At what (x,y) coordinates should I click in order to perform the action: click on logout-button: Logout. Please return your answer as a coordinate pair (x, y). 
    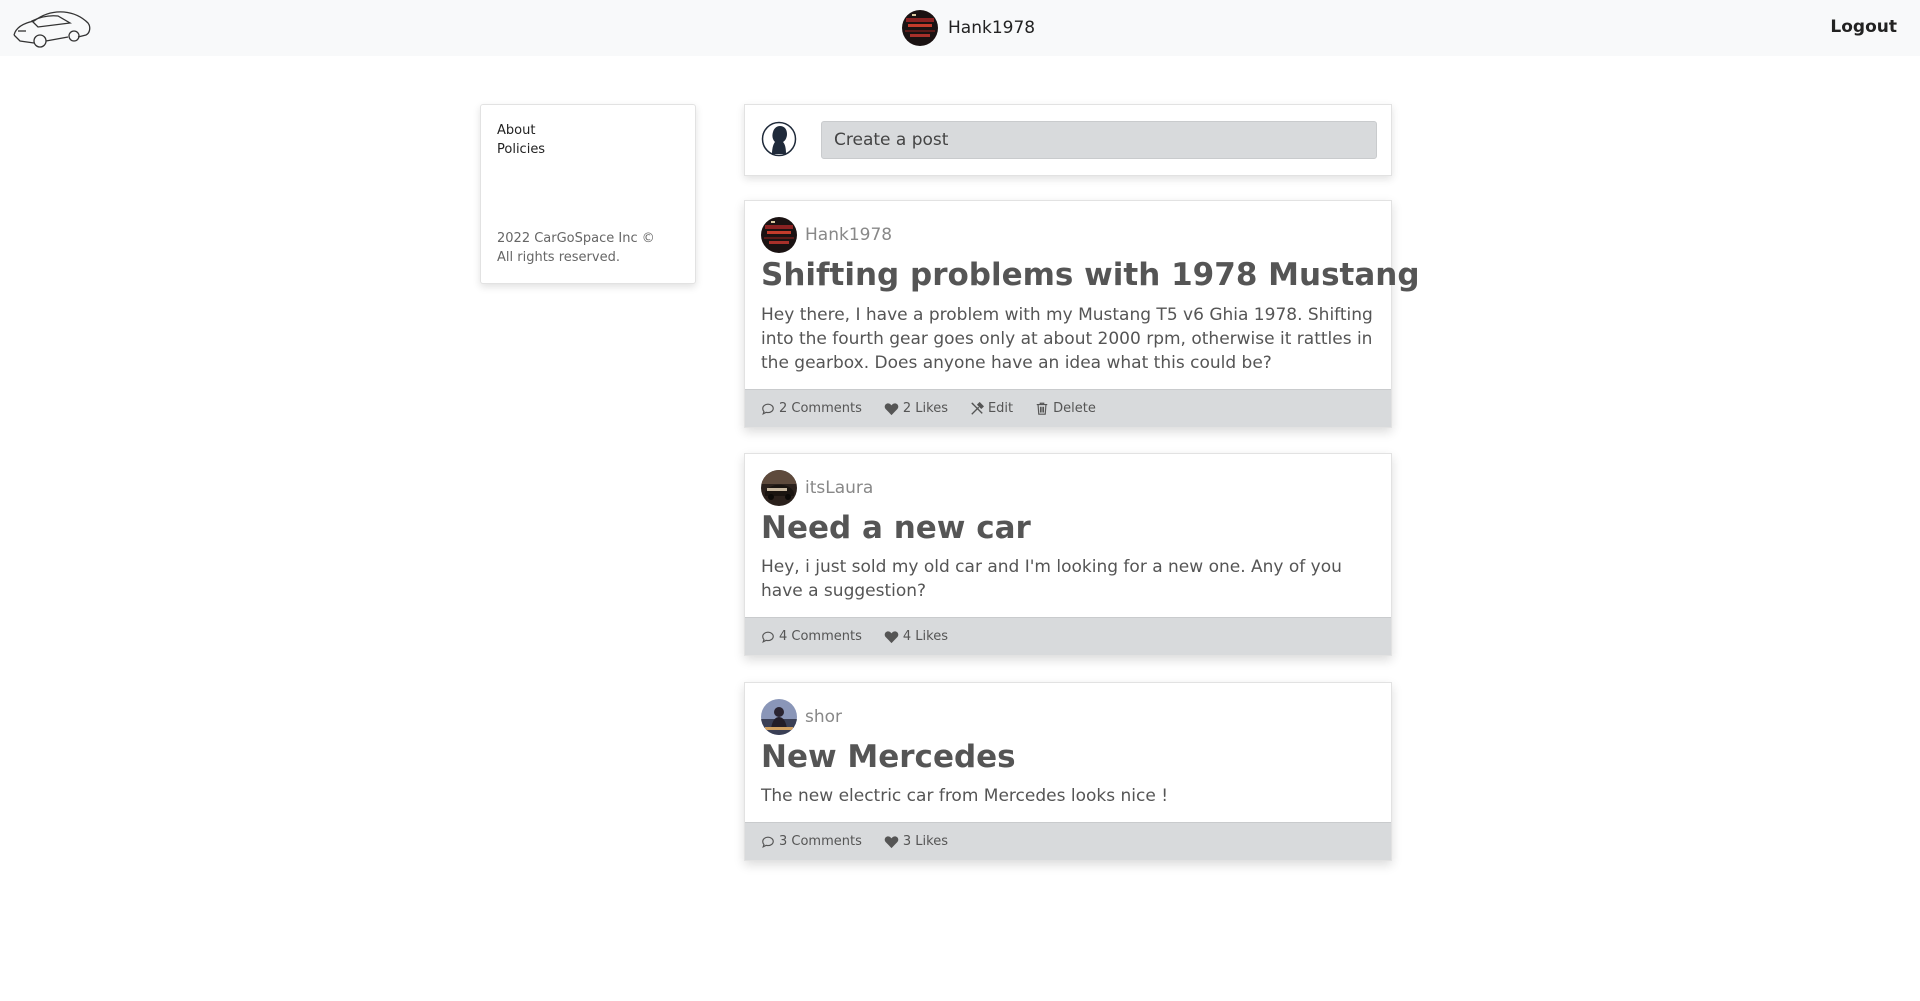
    Looking at the image, I should click on (1863, 27).